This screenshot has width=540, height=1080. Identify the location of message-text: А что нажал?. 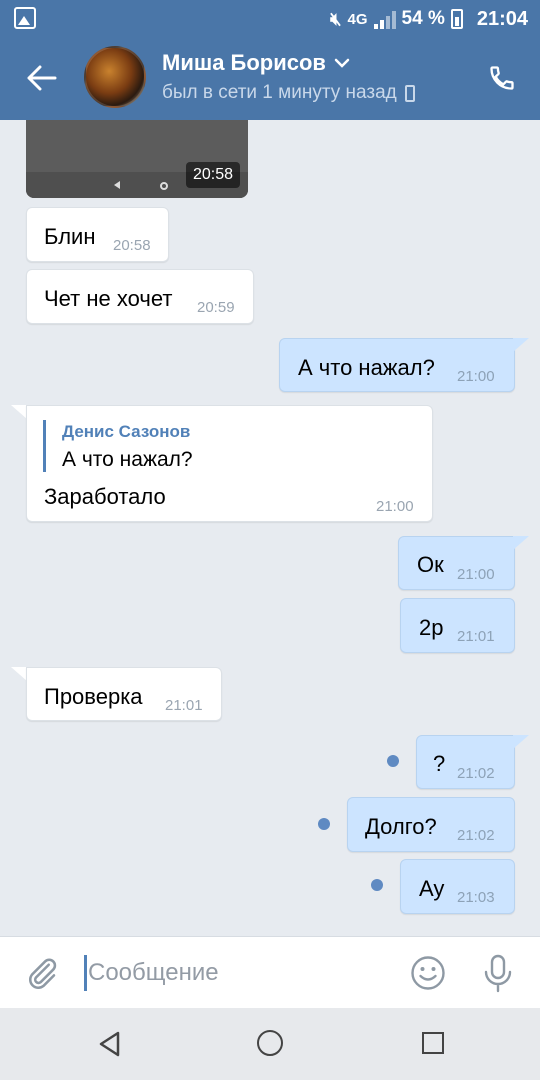
(366, 367).